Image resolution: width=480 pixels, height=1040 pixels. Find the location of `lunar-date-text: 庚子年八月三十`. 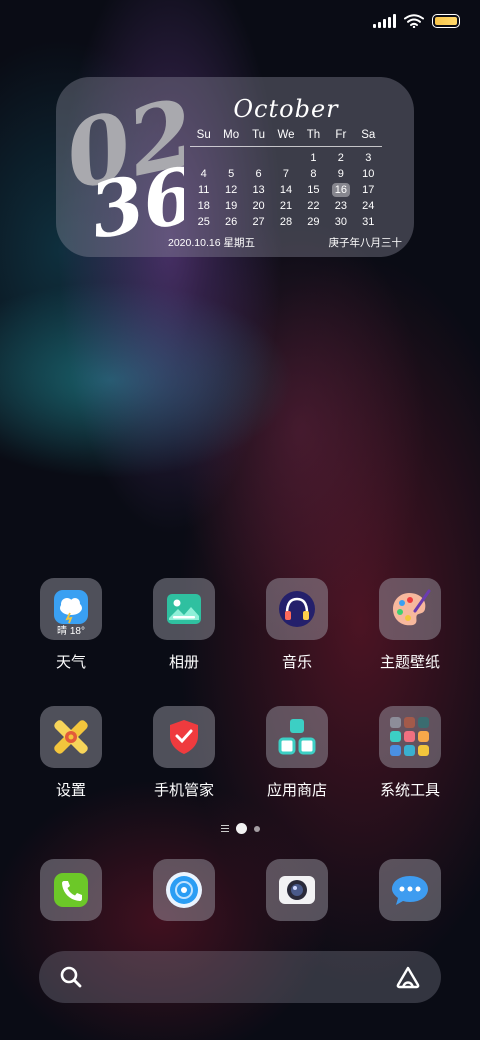

lunar-date-text: 庚子年八月三十 is located at coordinates (365, 243).